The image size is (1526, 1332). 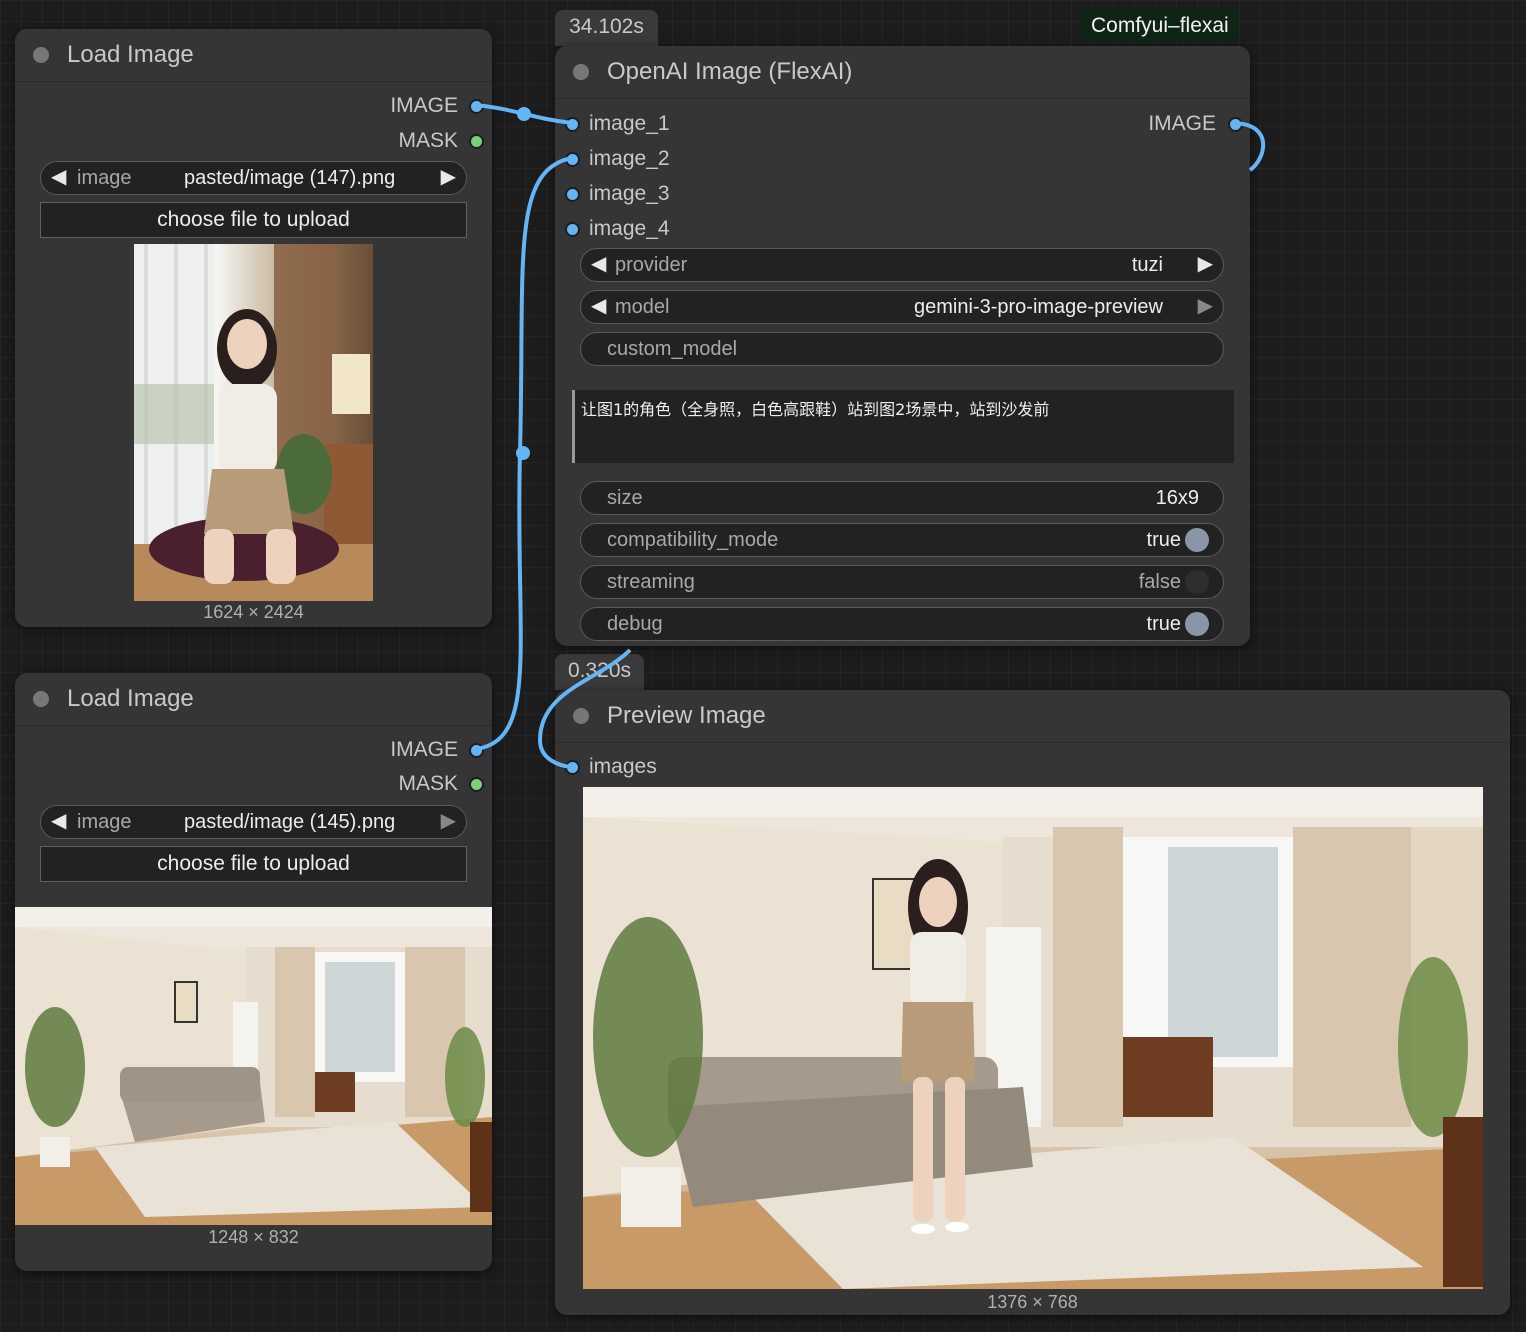 What do you see at coordinates (599, 672) in the screenshot?
I see `execution-time-badge: 0.320s` at bounding box center [599, 672].